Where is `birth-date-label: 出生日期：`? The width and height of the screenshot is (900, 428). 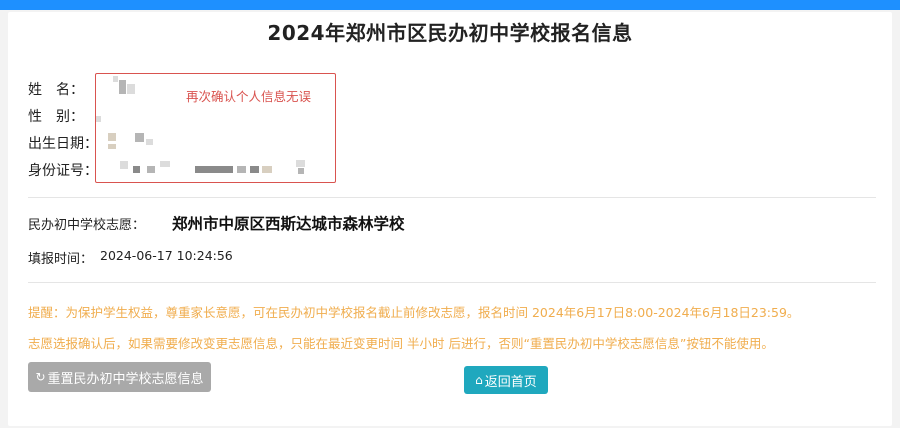
birth-date-label: 出生日期： is located at coordinates (63, 144).